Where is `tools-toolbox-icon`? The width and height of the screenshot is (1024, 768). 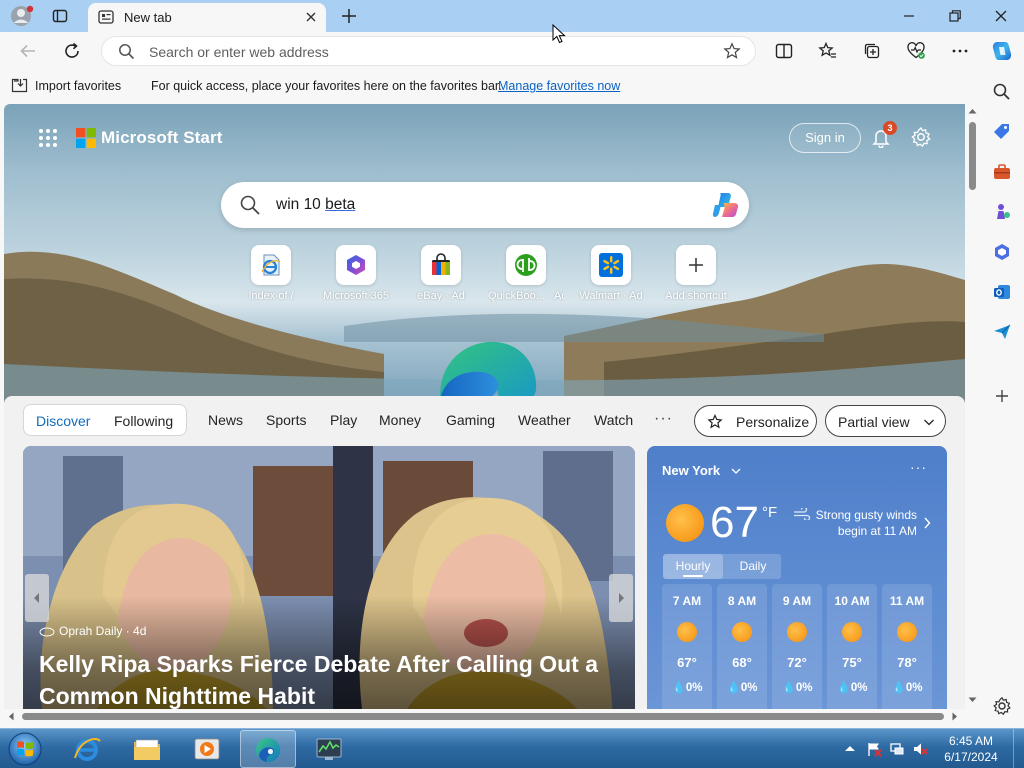
tools-toolbox-icon is located at coordinates (1002, 172).